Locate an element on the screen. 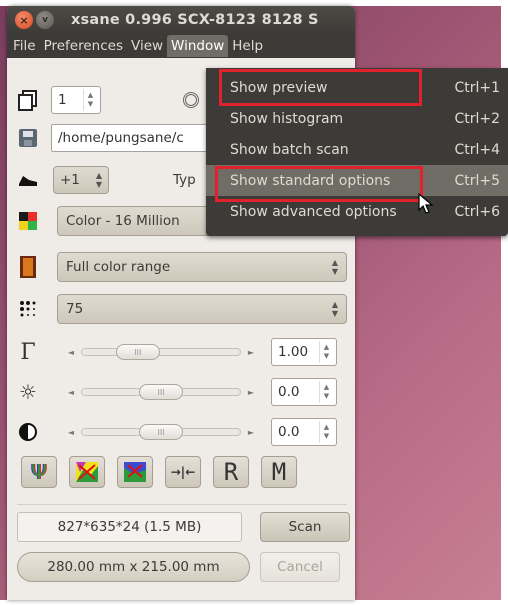  copies-spinbox: 1 ▲ ▼ is located at coordinates (76, 100).